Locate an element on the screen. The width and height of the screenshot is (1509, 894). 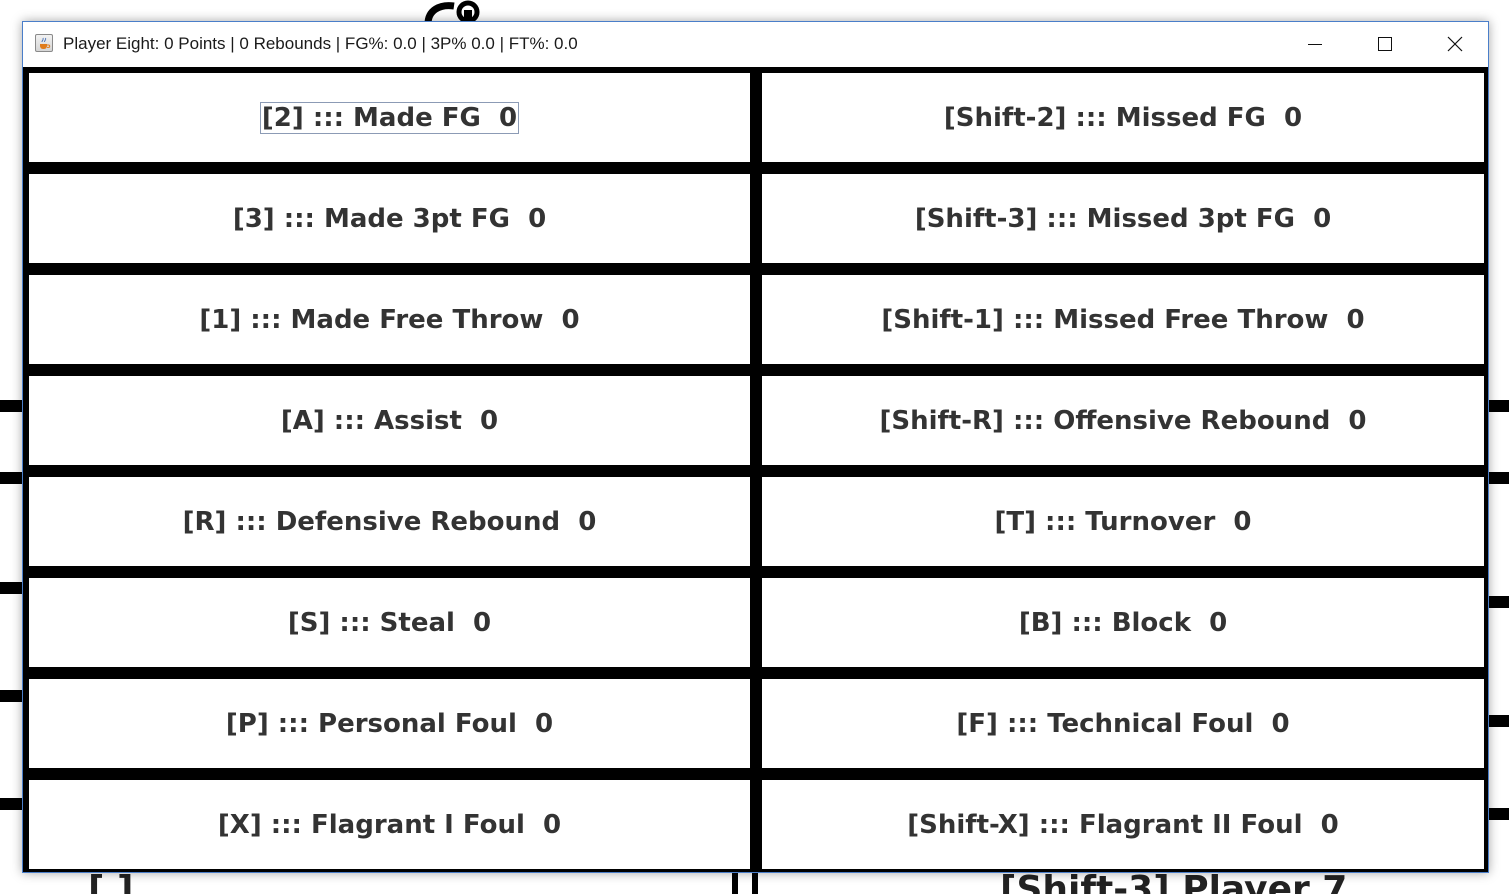
background-button-label-left: [ ] is located at coordinates (111, 883).